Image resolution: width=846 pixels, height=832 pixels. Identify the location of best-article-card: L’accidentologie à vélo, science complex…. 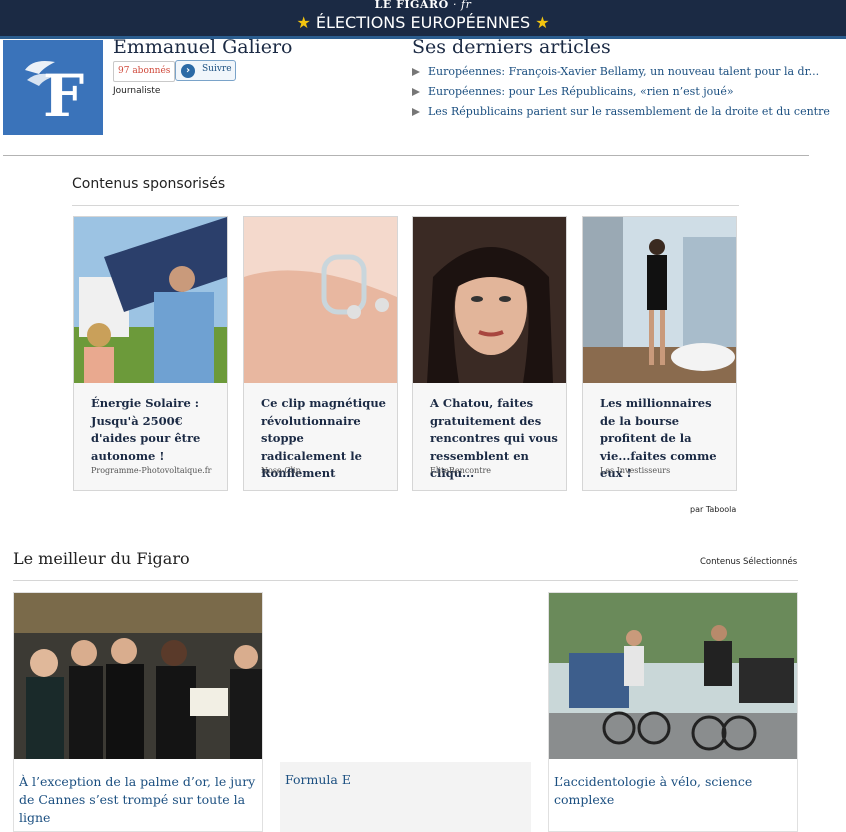
(673, 712).